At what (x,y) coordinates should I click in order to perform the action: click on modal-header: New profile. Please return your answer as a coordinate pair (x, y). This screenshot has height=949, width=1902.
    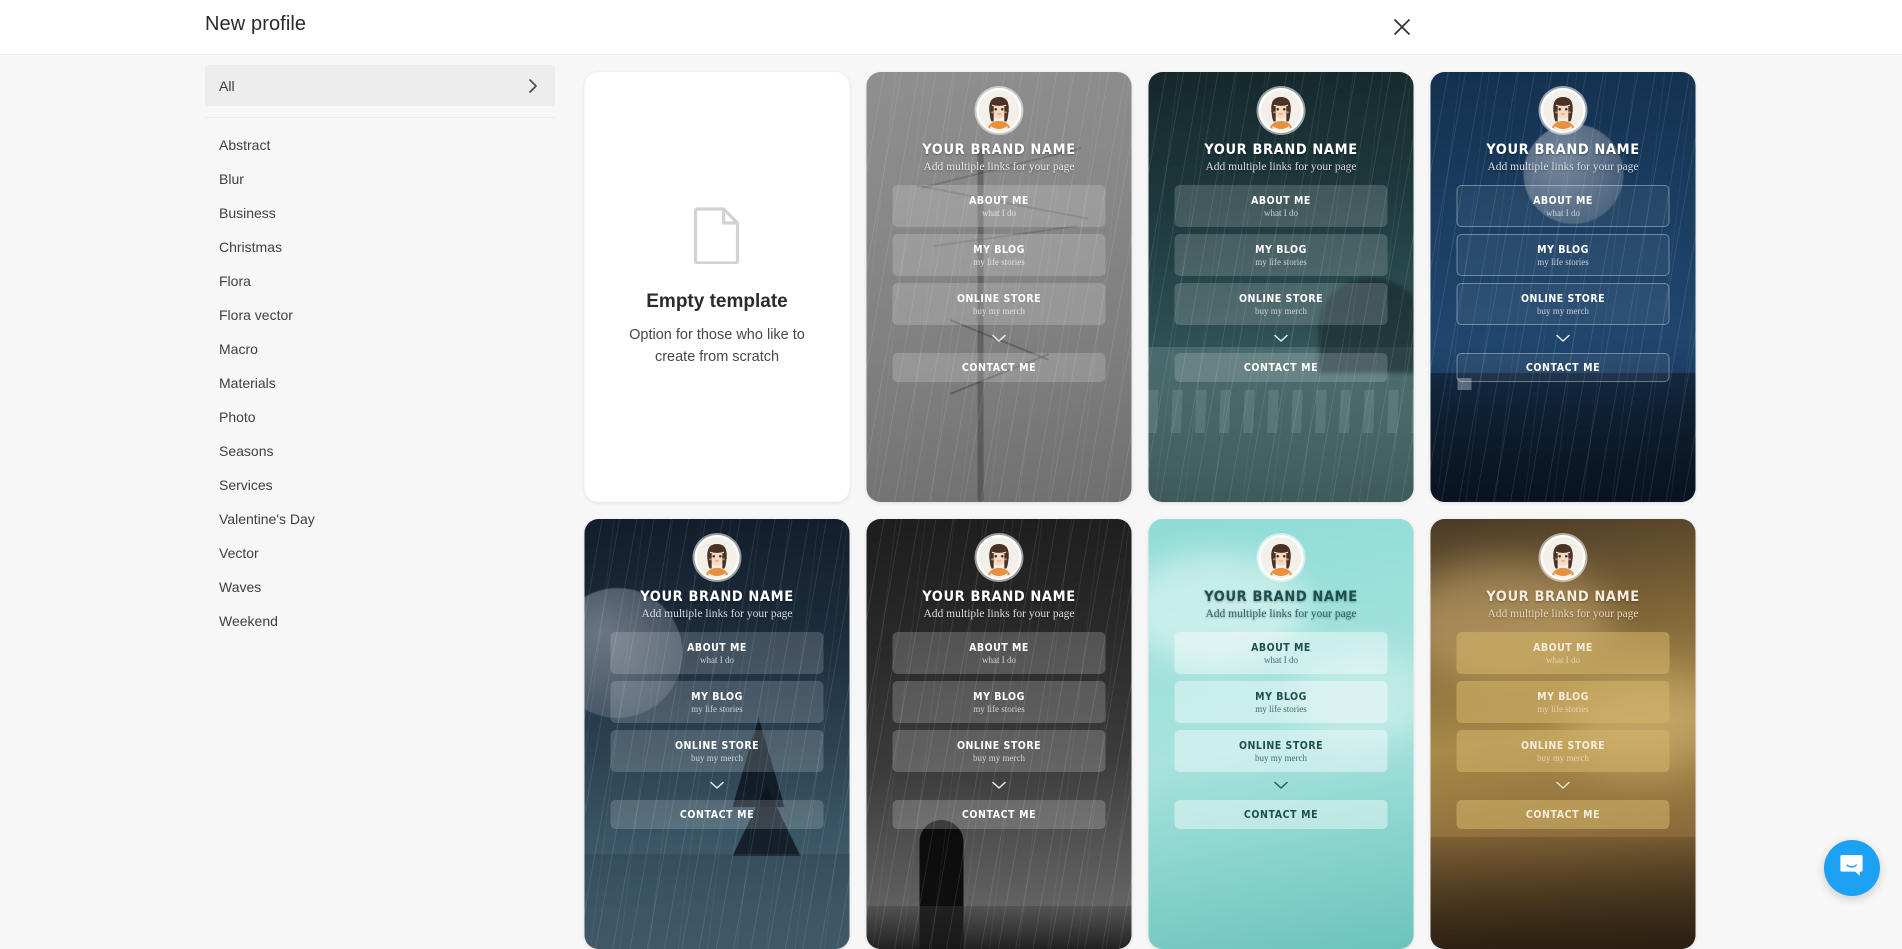
    Looking at the image, I should click on (951, 27).